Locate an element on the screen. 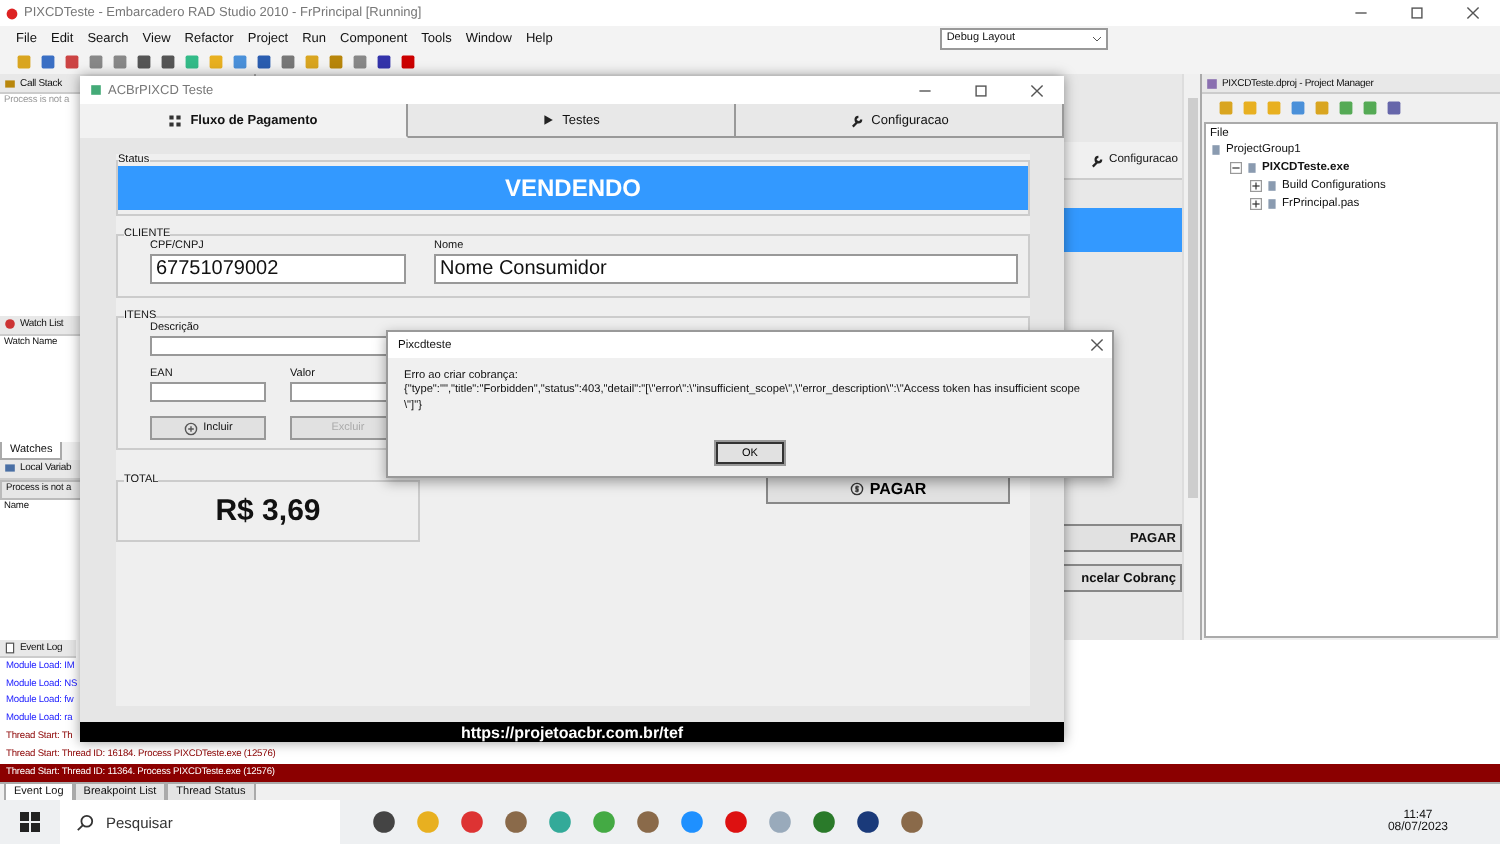 This screenshot has width=1500, height=844. status-banner: VENDENDO is located at coordinates (573, 188).